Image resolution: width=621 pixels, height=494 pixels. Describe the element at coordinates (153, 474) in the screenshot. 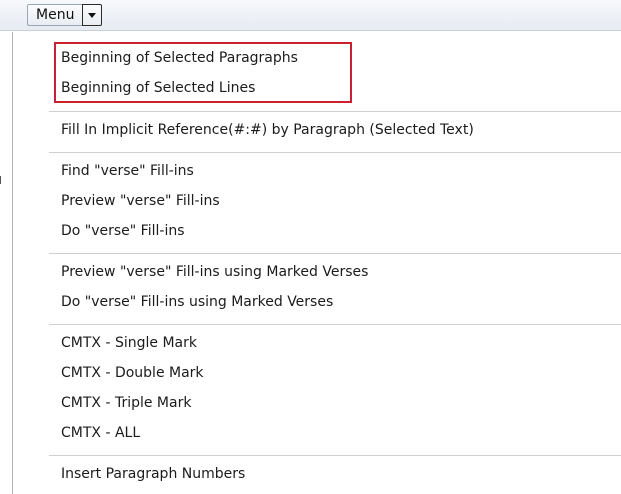

I see `menu-item-insert-paragraph-numbers: Insert Paragraph Numbers` at that location.